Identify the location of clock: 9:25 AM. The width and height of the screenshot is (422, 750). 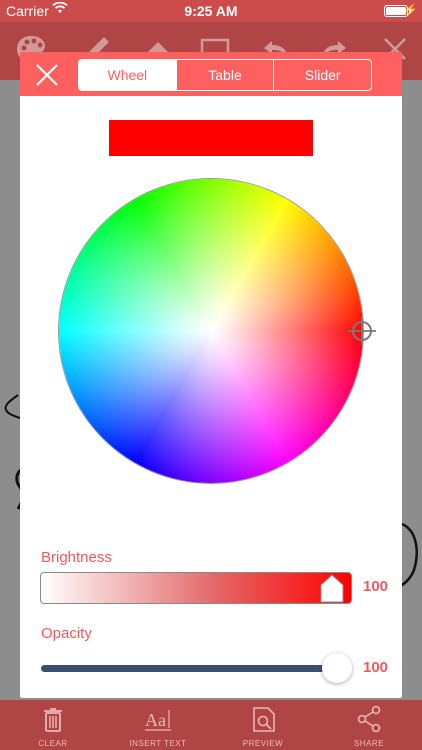
(211, 11).